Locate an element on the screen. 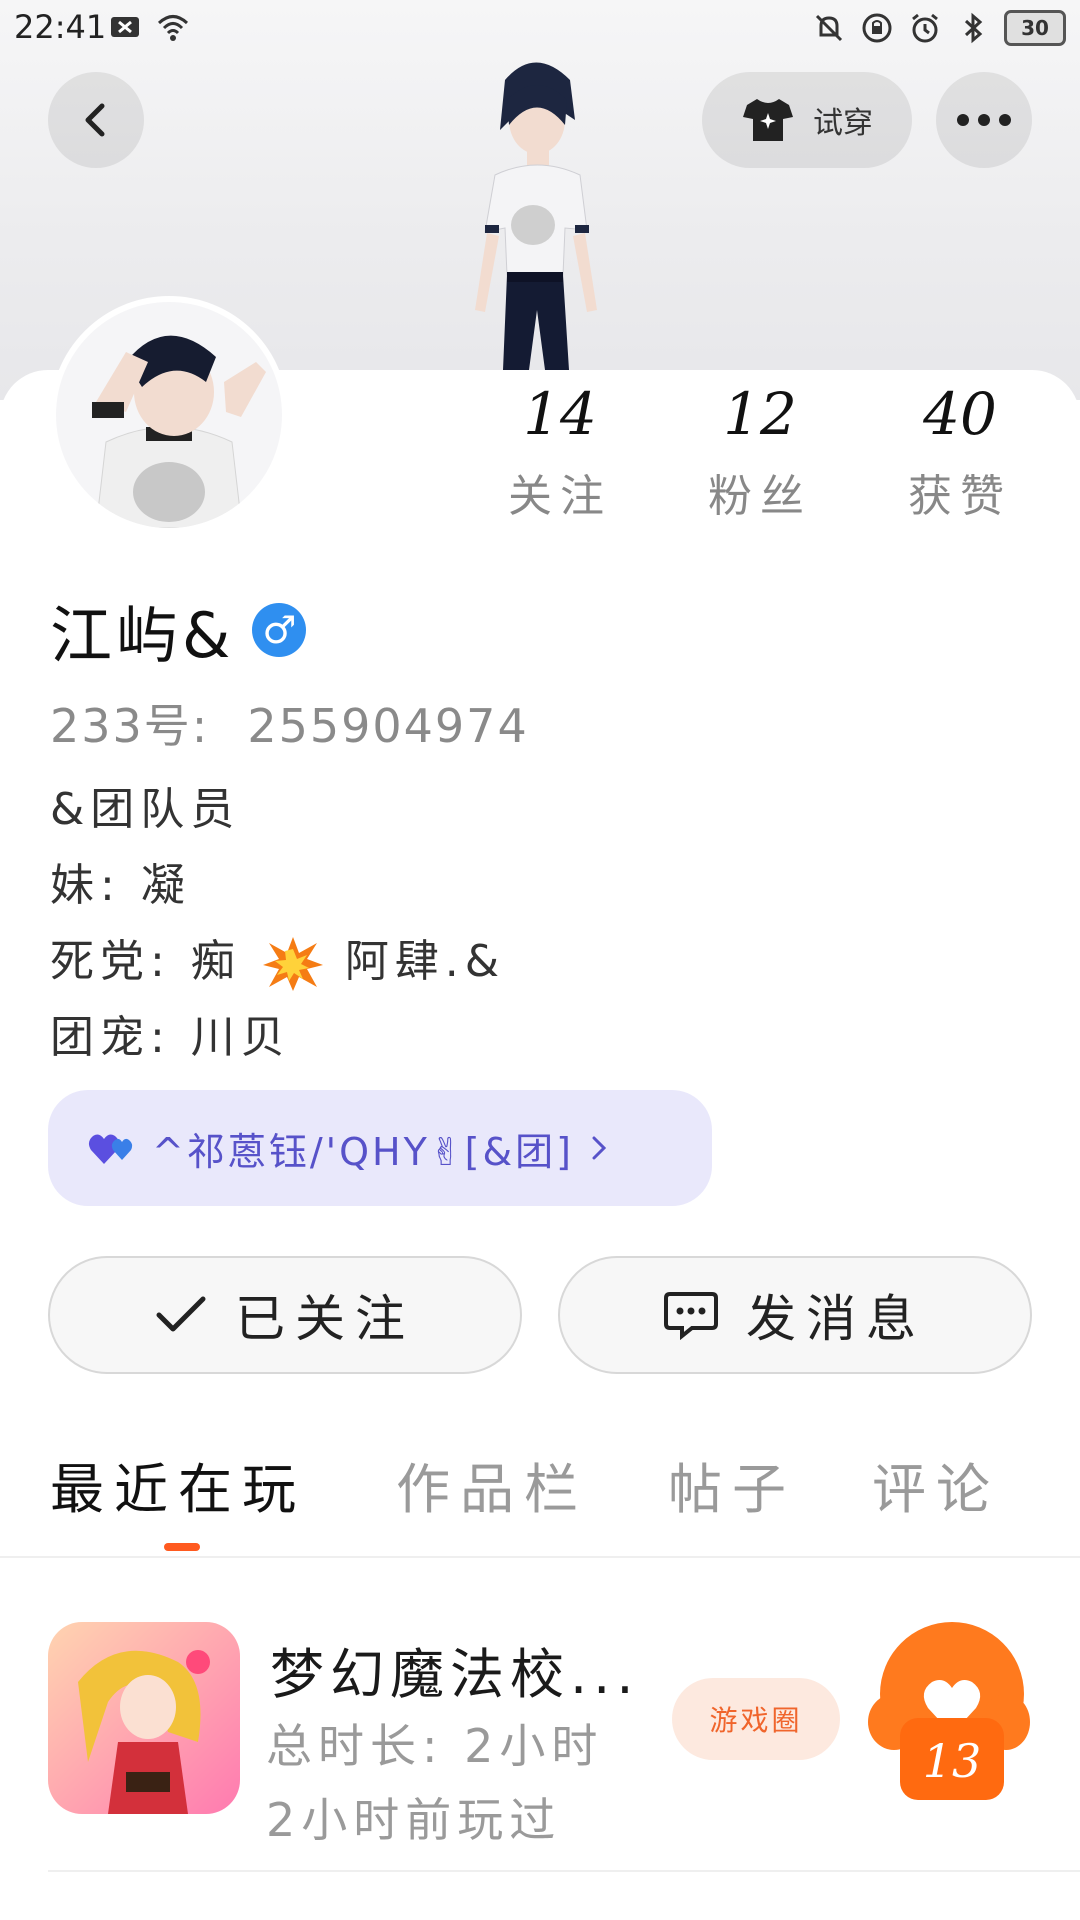 The height and width of the screenshot is (1920, 1080). team-pill-label: ^祁蒽钰/'QHY✌[&团] is located at coordinates (363, 1151).